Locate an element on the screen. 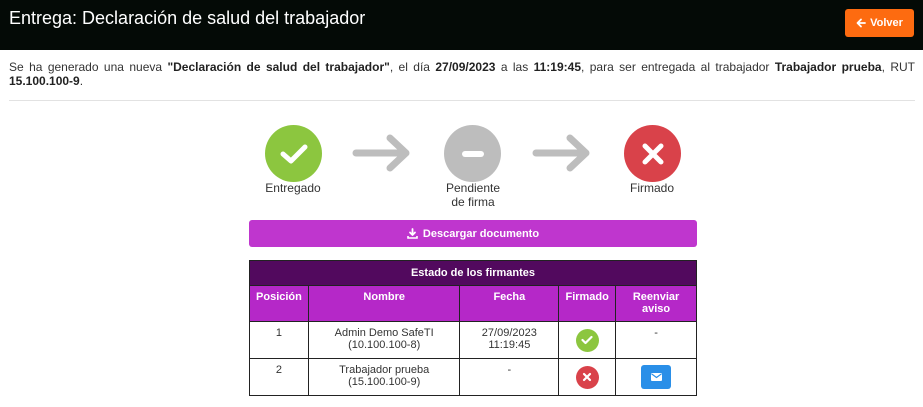 This screenshot has height=407, width=923. download-icon is located at coordinates (412, 233).